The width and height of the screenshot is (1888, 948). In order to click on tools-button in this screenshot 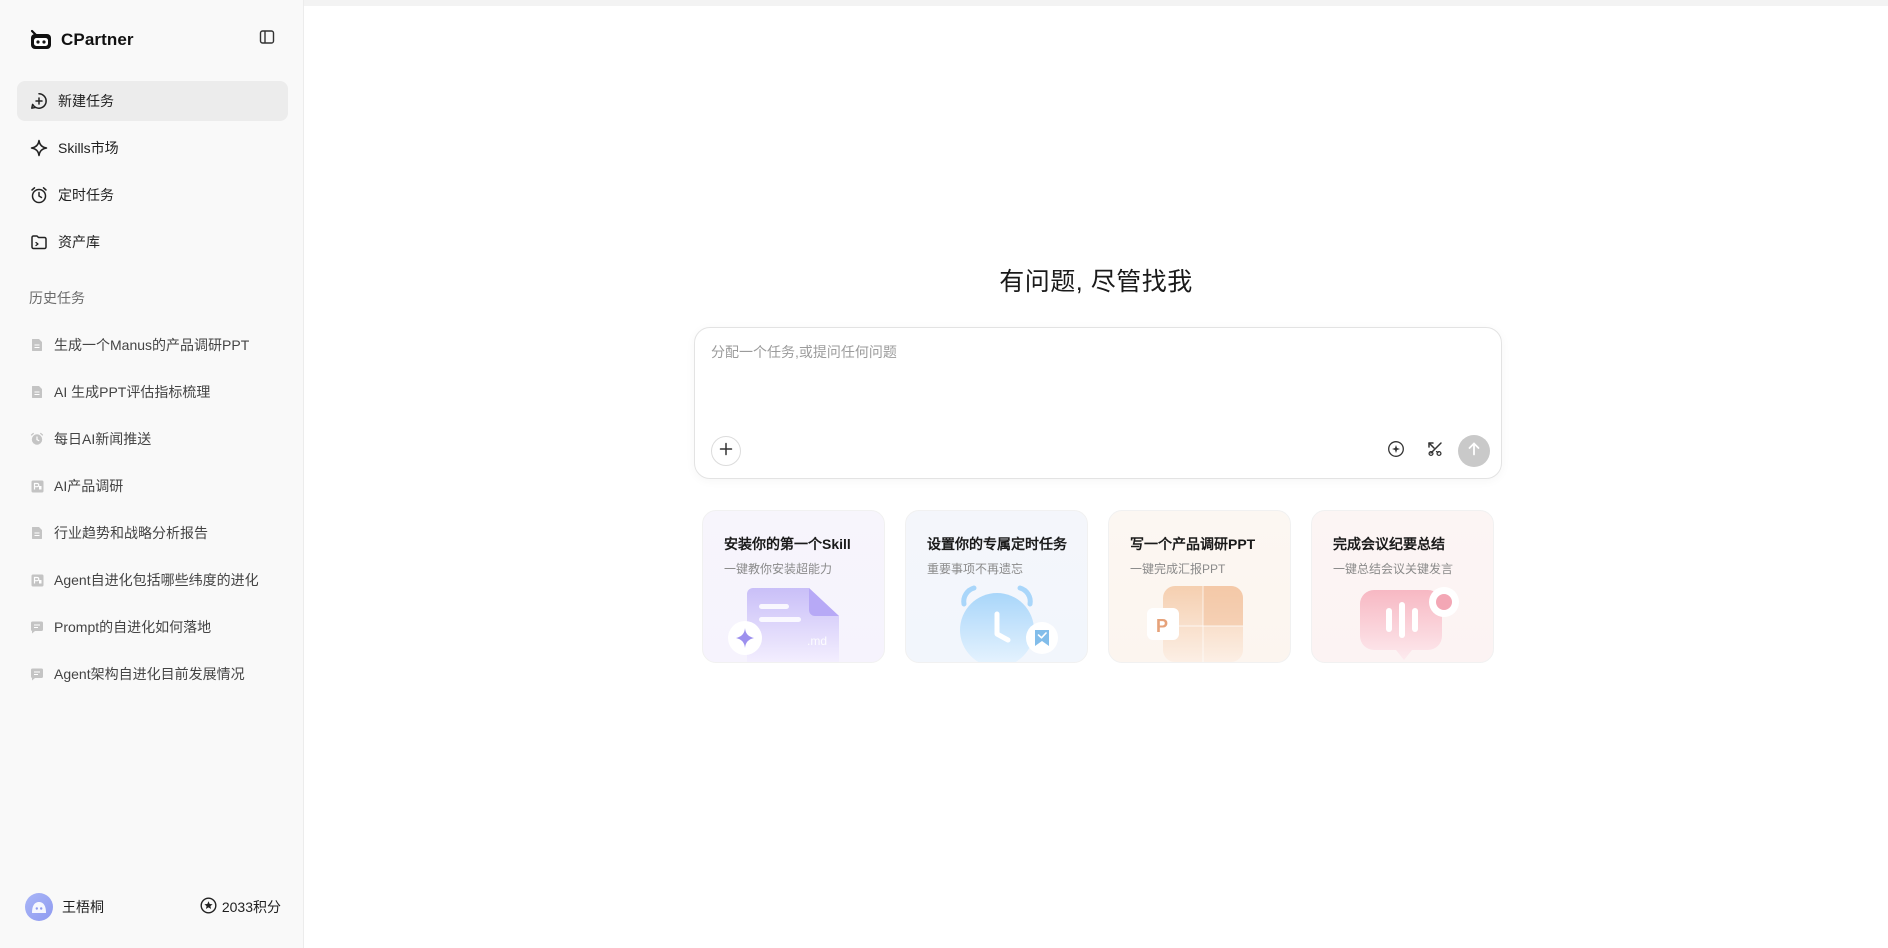, I will do `click(1435, 451)`.